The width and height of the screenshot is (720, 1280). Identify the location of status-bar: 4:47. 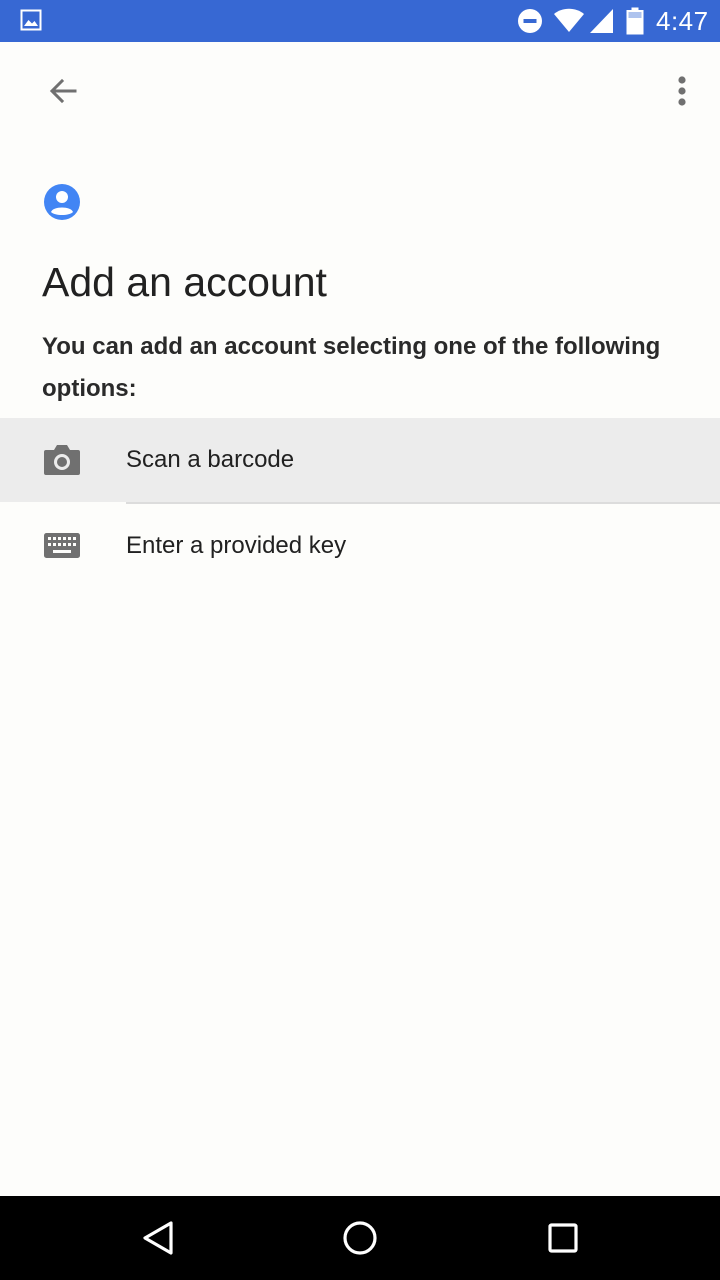
(360, 21).